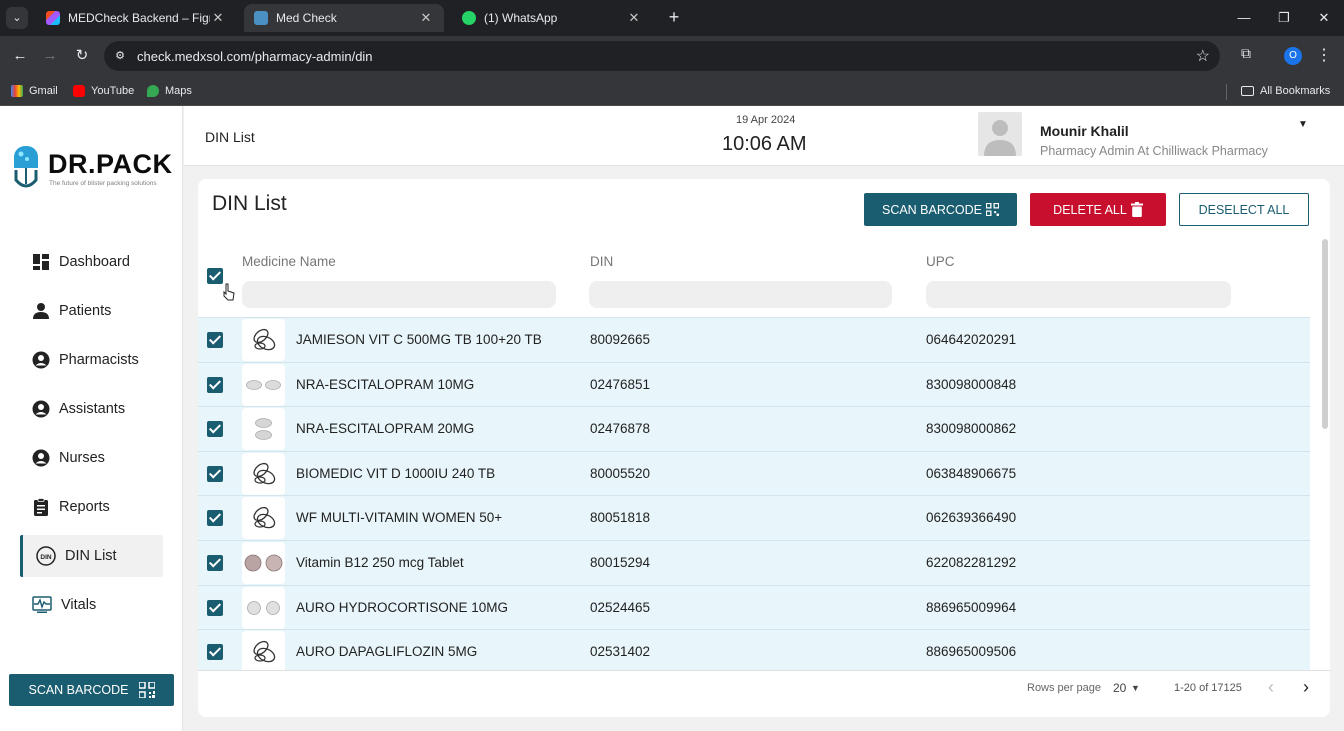  Describe the element at coordinates (42, 604) in the screenshot. I see `vitals-icon` at that location.